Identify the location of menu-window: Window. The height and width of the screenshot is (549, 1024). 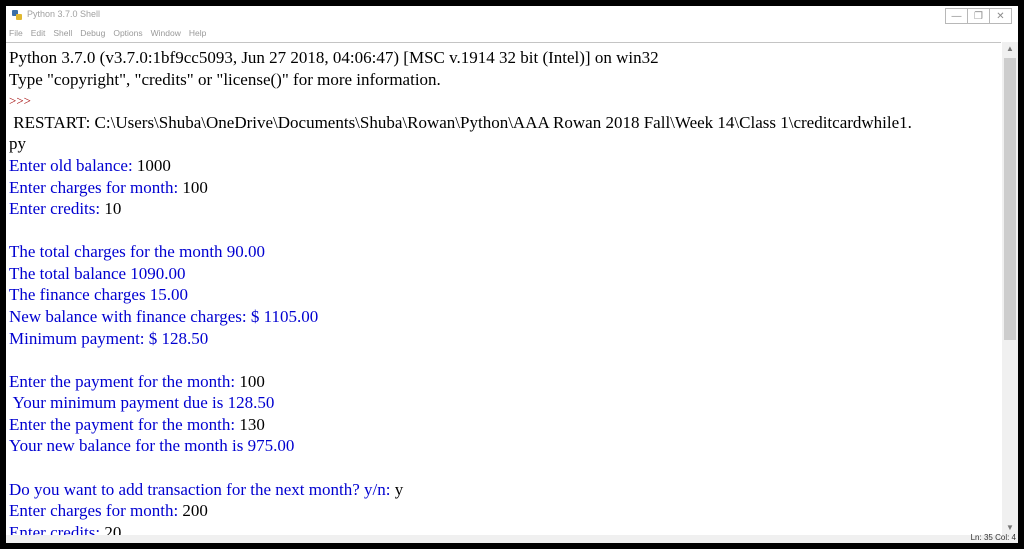
(167, 33).